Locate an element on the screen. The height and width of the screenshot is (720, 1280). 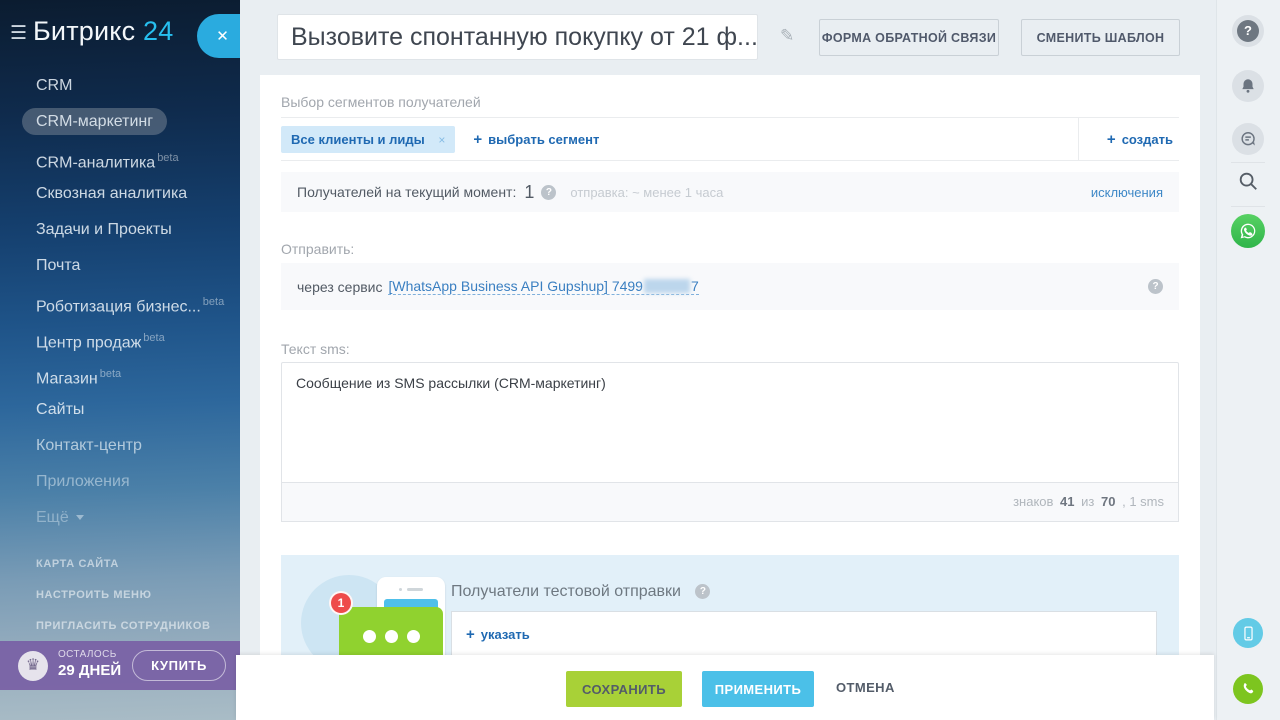
sidebar-item-crm: CRM is located at coordinates (120, 86).